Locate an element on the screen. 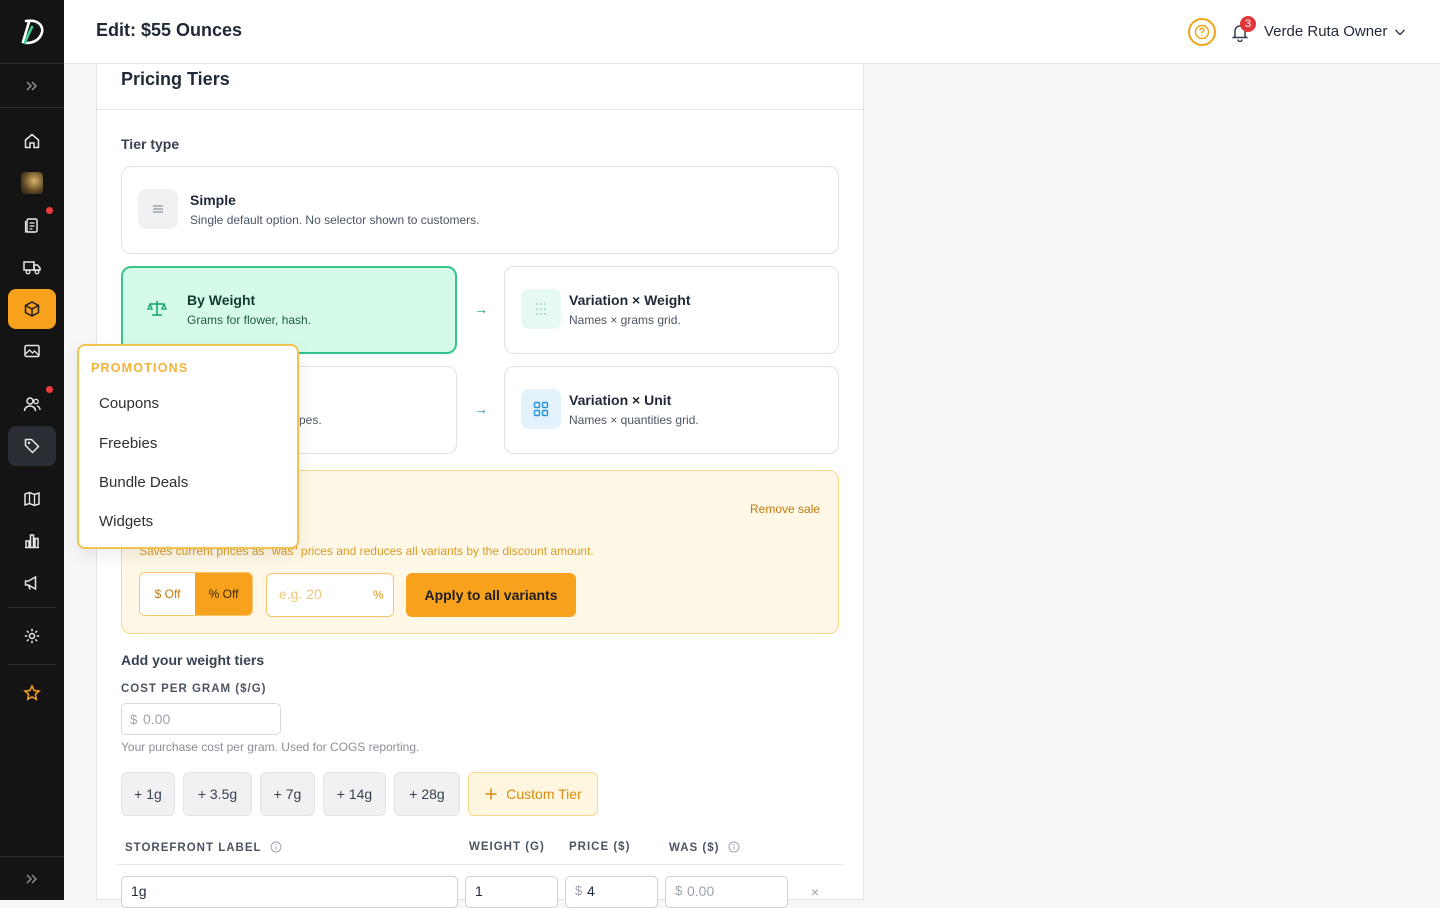 The height and width of the screenshot is (908, 1440). discount-type-toggle: $ Off % Off is located at coordinates (196, 594).